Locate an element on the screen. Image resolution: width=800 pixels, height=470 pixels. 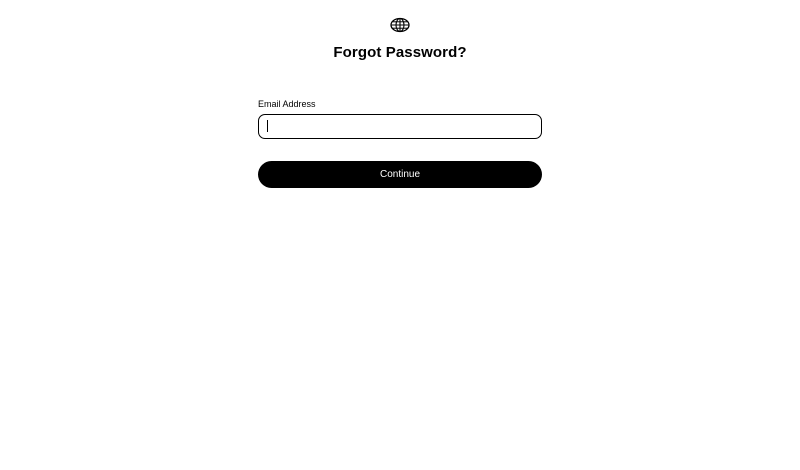
page-title: Forgot Password? is located at coordinates (400, 52).